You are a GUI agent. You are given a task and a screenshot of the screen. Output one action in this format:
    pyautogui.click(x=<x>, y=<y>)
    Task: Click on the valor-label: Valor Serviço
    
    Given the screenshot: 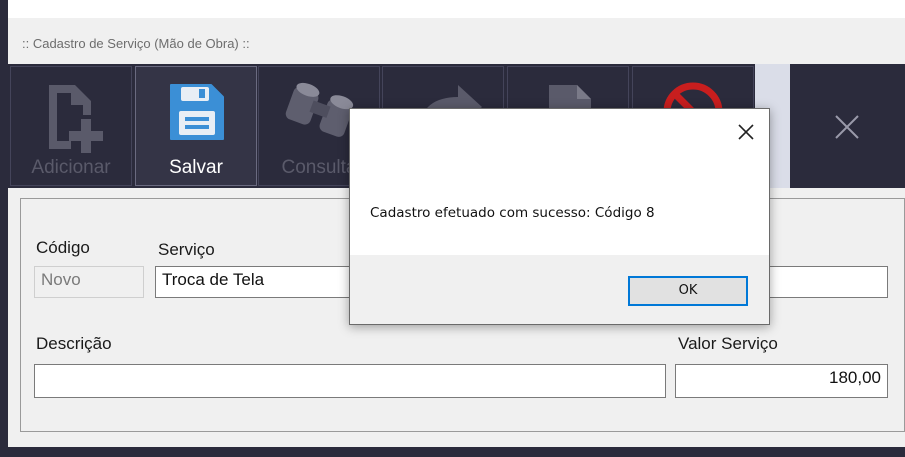 What is the action you would take?
    pyautogui.click(x=728, y=343)
    